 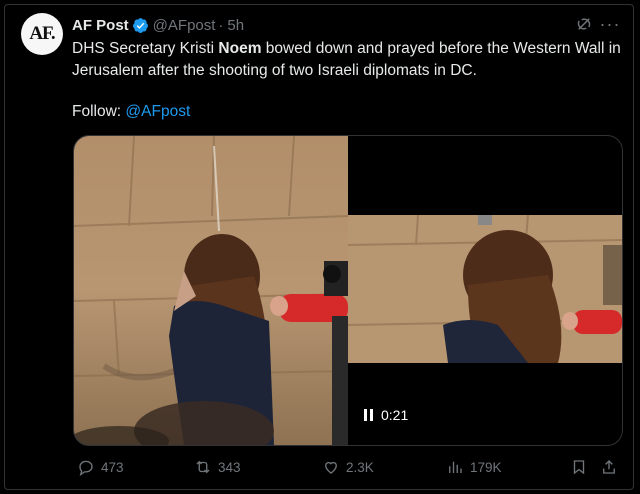 What do you see at coordinates (229, 467) in the screenshot?
I see `repost-count: 343` at bounding box center [229, 467].